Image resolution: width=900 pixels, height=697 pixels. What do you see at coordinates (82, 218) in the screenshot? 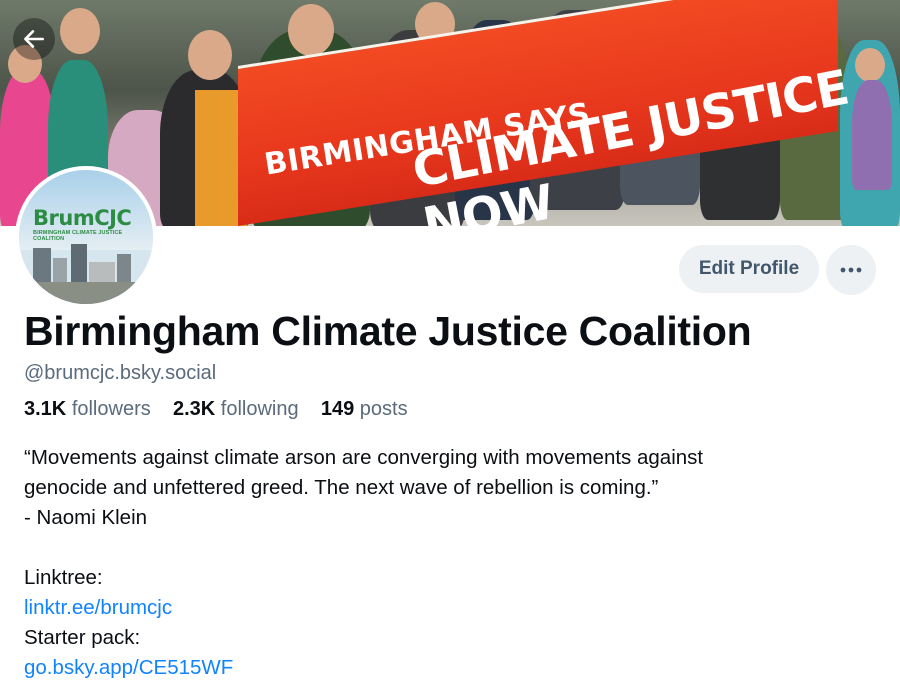
I see `avatar-logo-text: BrumCJC` at bounding box center [82, 218].